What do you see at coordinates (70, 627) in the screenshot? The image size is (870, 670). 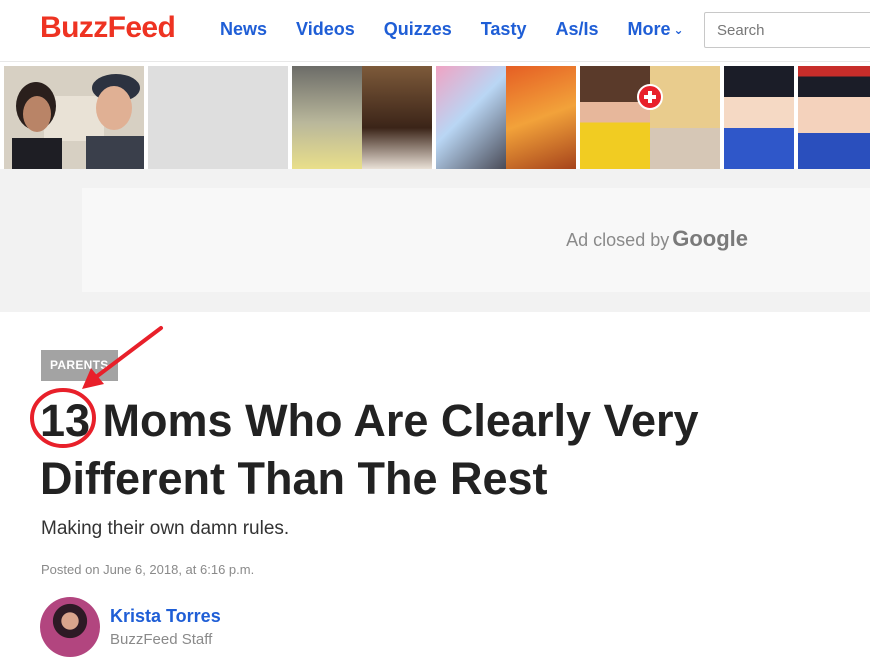 I see `author-avatar` at bounding box center [70, 627].